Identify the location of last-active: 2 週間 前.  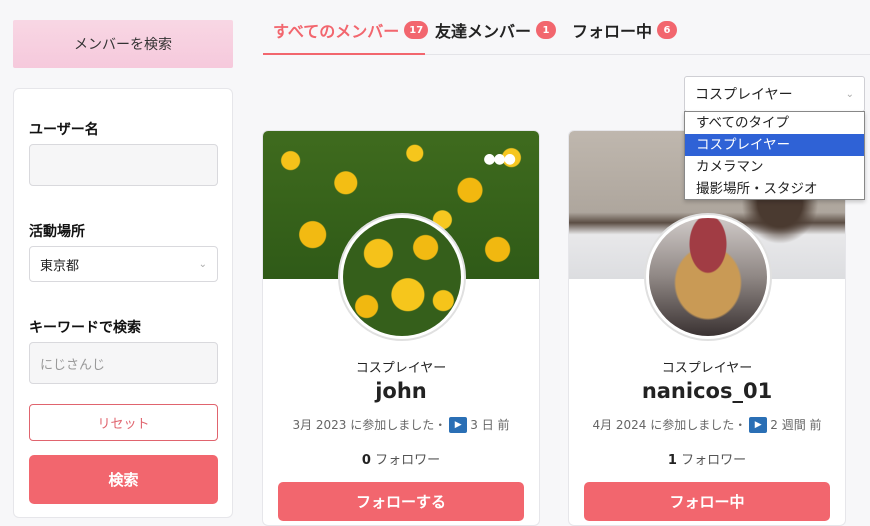
(796, 425).